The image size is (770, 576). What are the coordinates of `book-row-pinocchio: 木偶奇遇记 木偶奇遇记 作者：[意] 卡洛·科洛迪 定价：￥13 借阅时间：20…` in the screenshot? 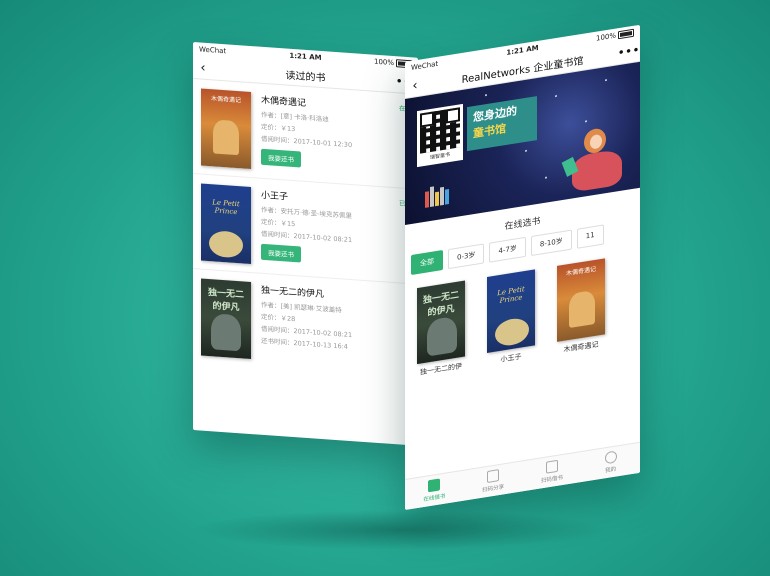 It's located at (305, 134).